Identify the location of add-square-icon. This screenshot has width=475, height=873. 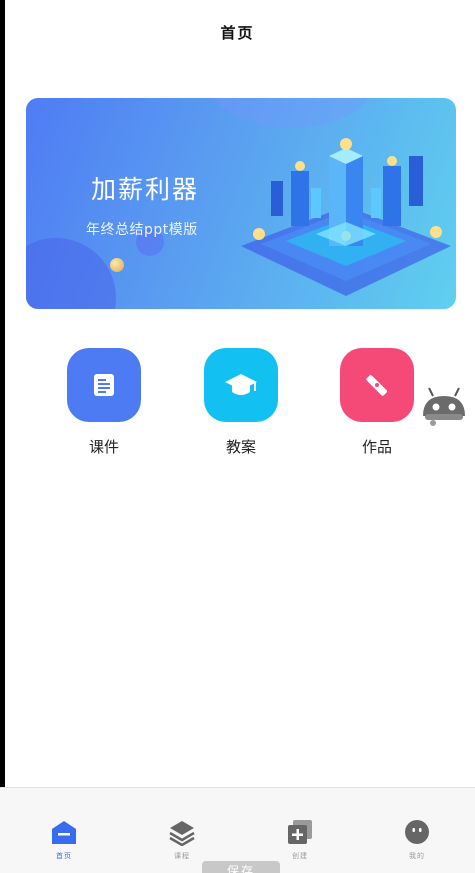
(300, 832).